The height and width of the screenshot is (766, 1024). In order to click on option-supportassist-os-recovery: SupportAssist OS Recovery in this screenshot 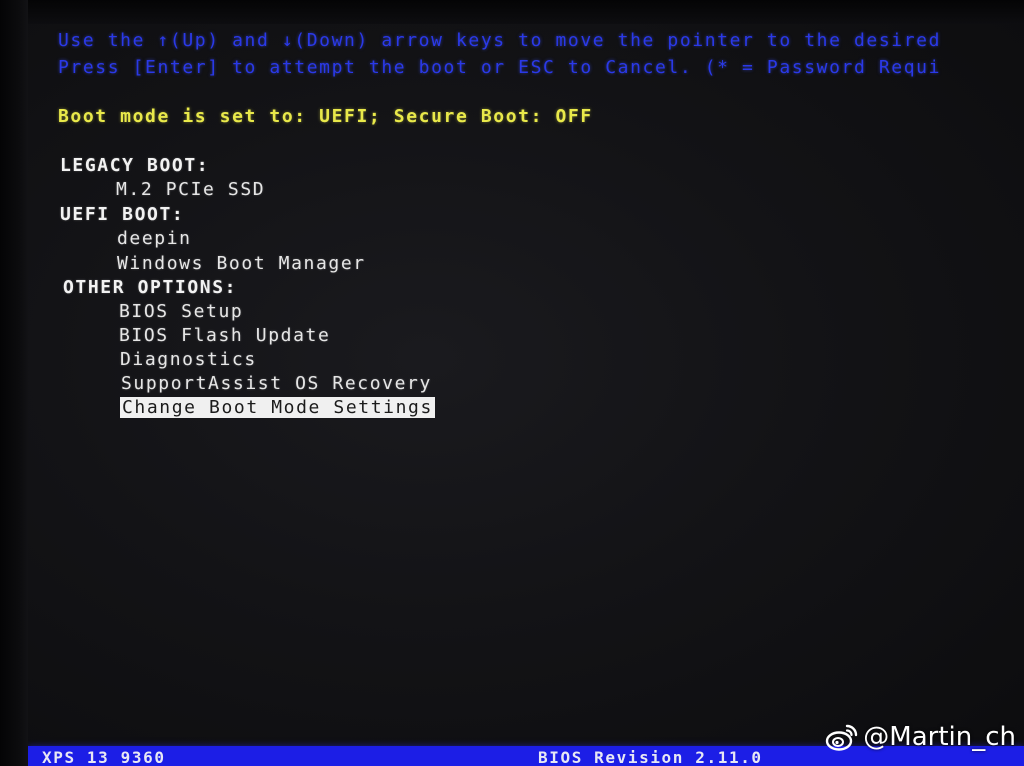, I will do `click(276, 383)`.